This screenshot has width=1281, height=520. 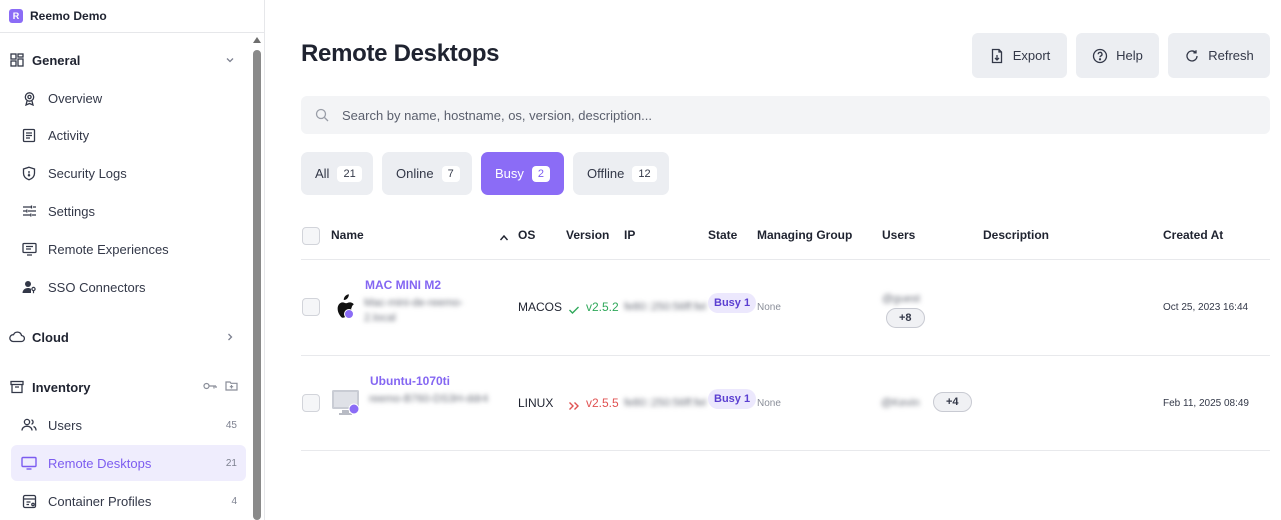 I want to click on filter-count: 2, so click(x=541, y=173).